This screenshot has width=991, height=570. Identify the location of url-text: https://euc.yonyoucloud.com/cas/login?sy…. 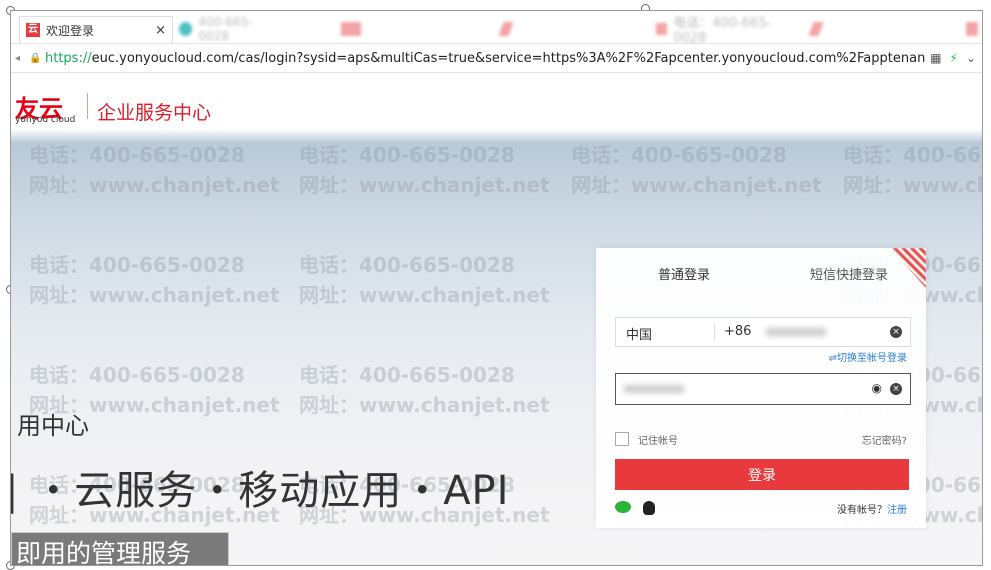
(485, 58).